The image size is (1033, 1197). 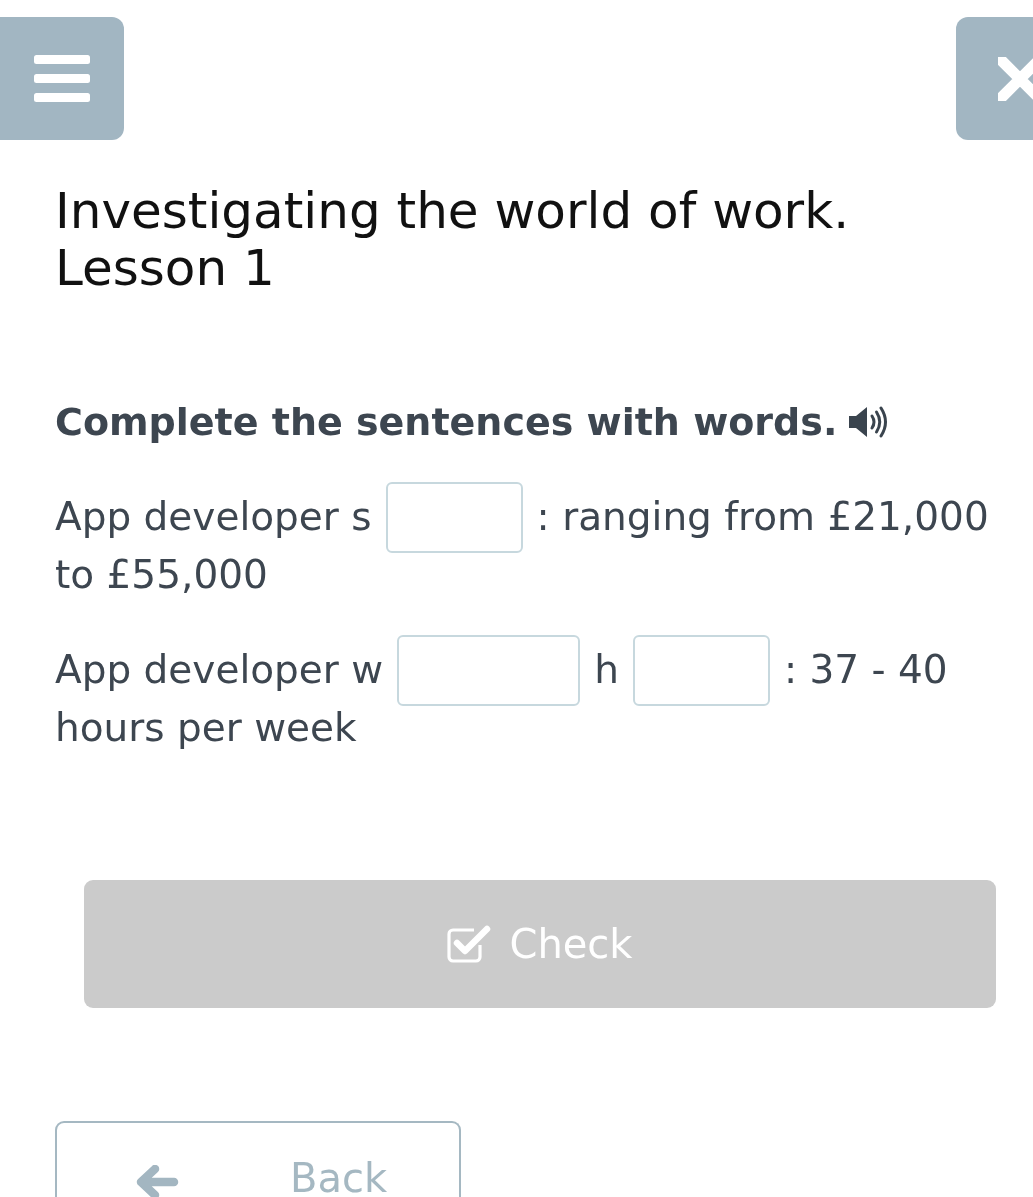 I want to click on close-button, so click(x=994, y=78).